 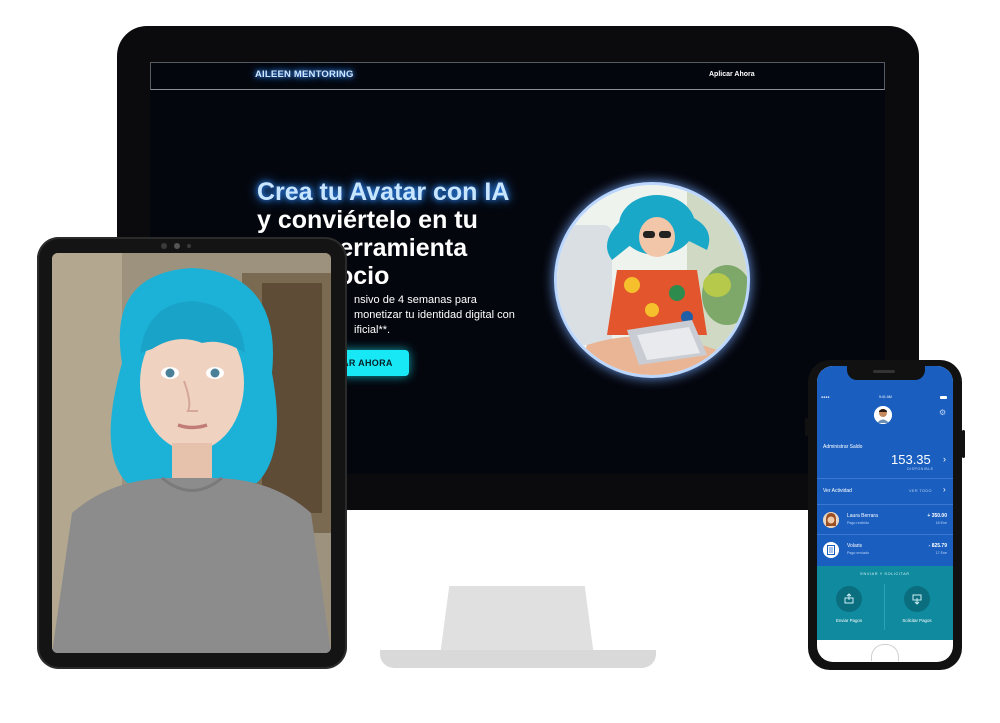 I want to click on status-time: 9:41 AM, so click(x=885, y=397).